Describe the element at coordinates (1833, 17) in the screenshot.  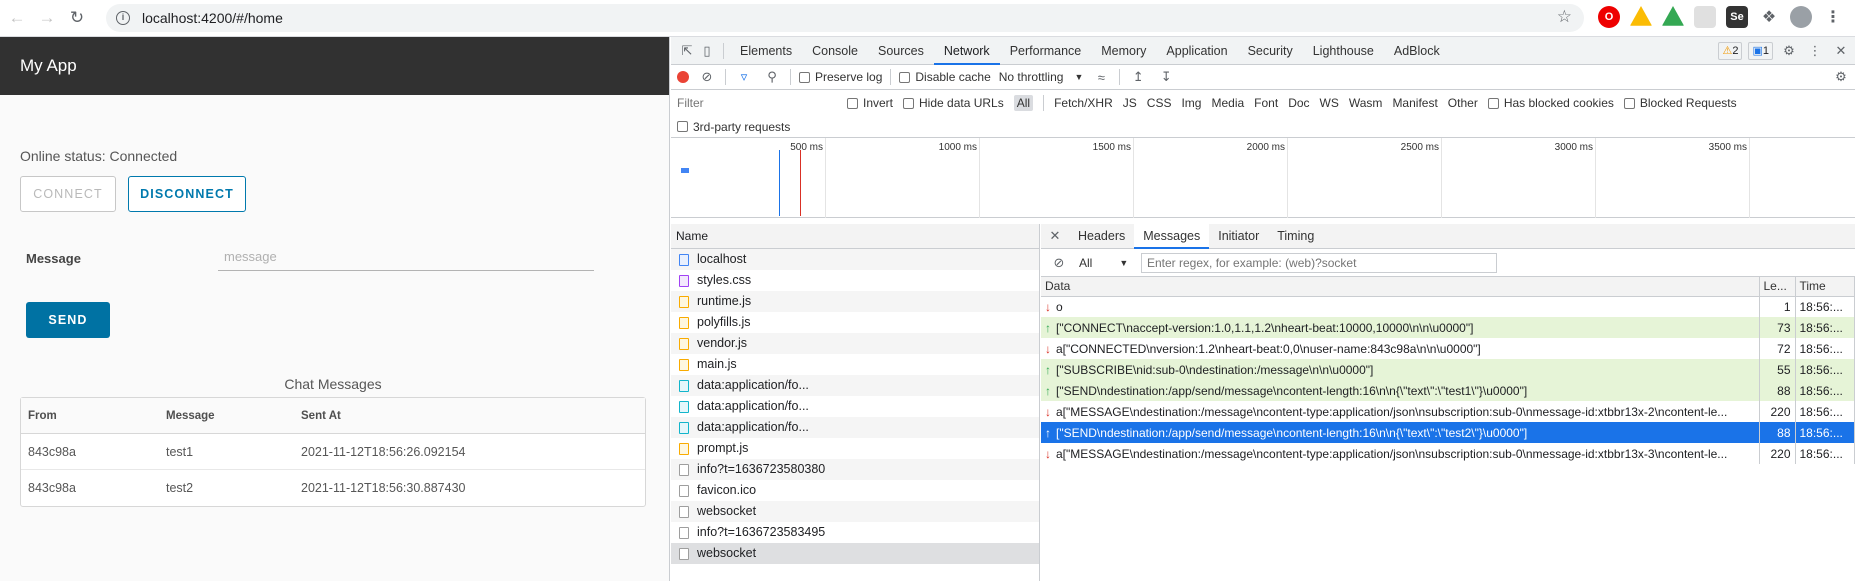
I see `menu-icon: ⋮` at that location.